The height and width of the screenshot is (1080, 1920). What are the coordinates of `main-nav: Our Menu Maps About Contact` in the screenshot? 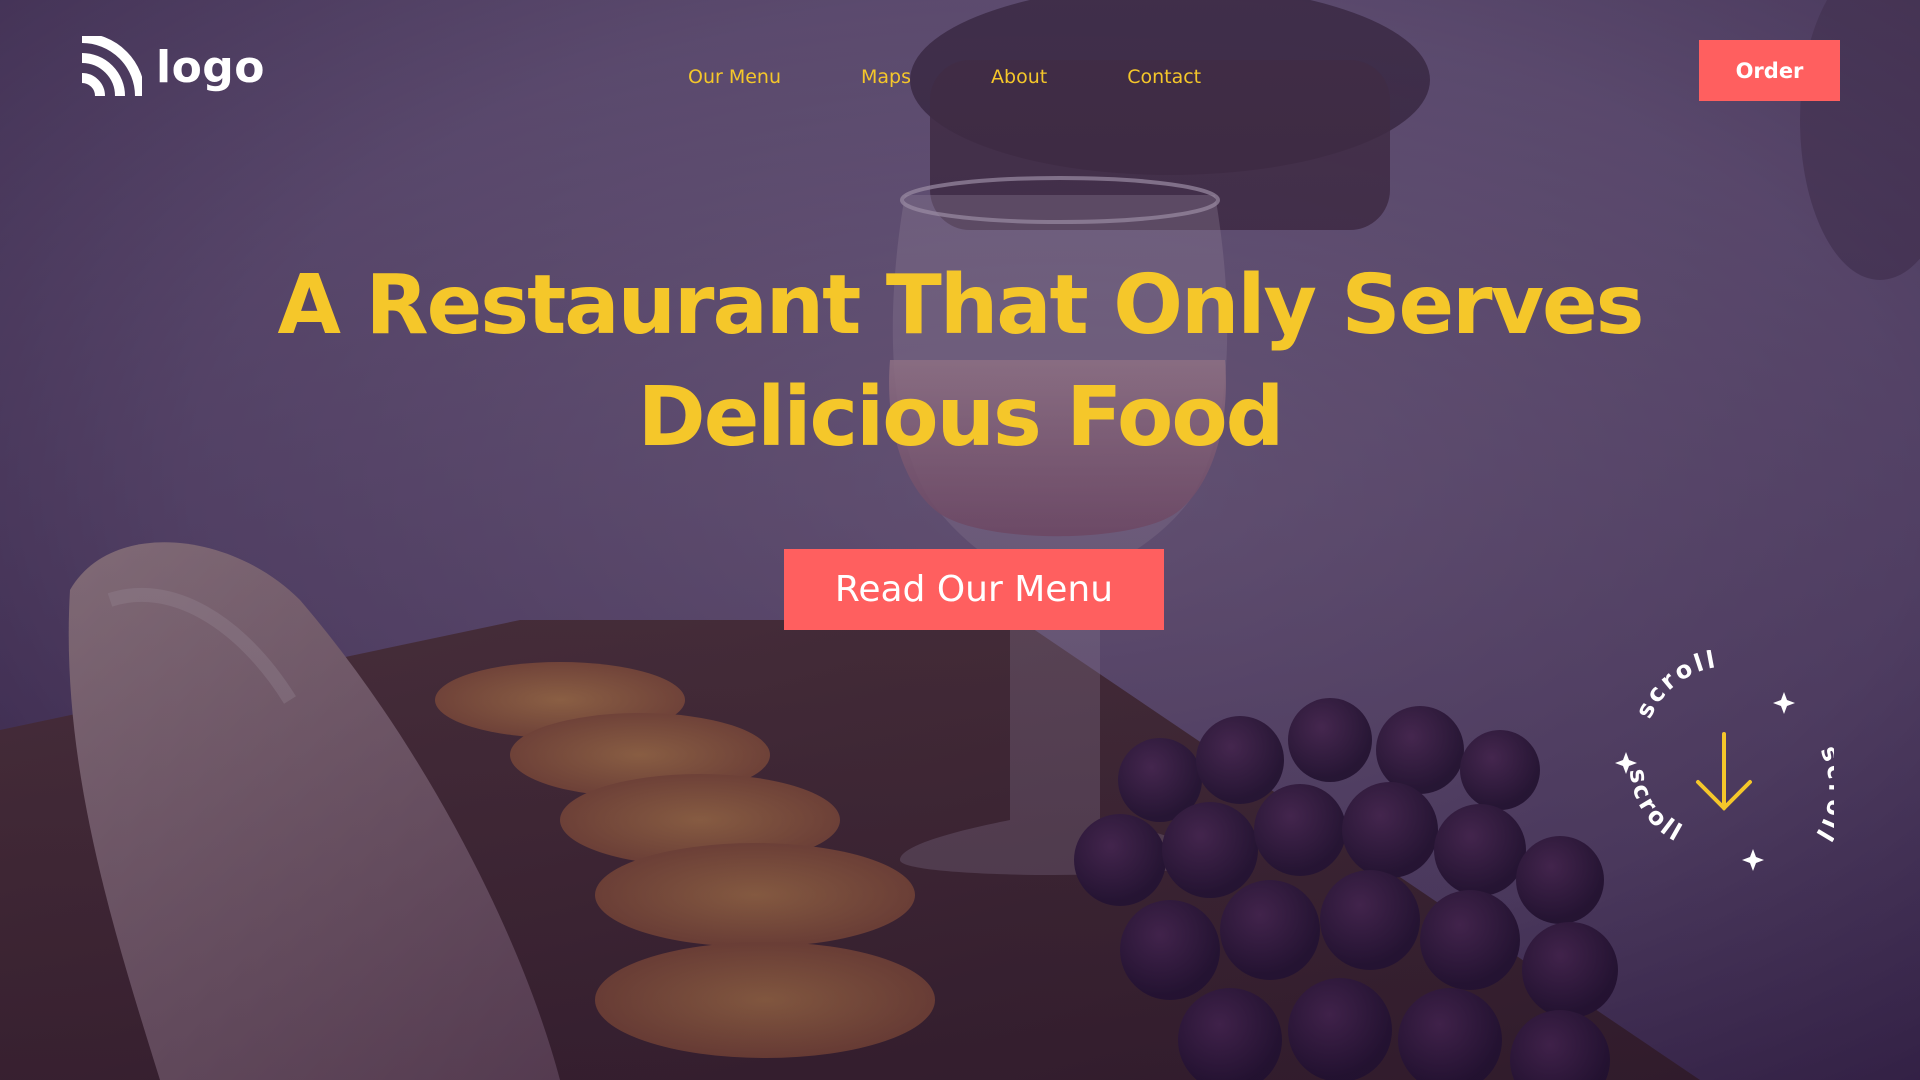 It's located at (944, 77).